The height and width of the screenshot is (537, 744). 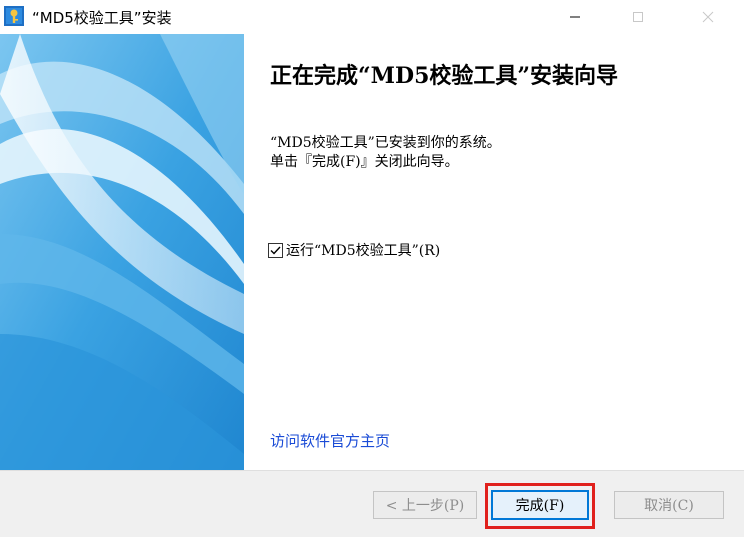 I want to click on back-button: < 上一步(P), so click(x=425, y=505).